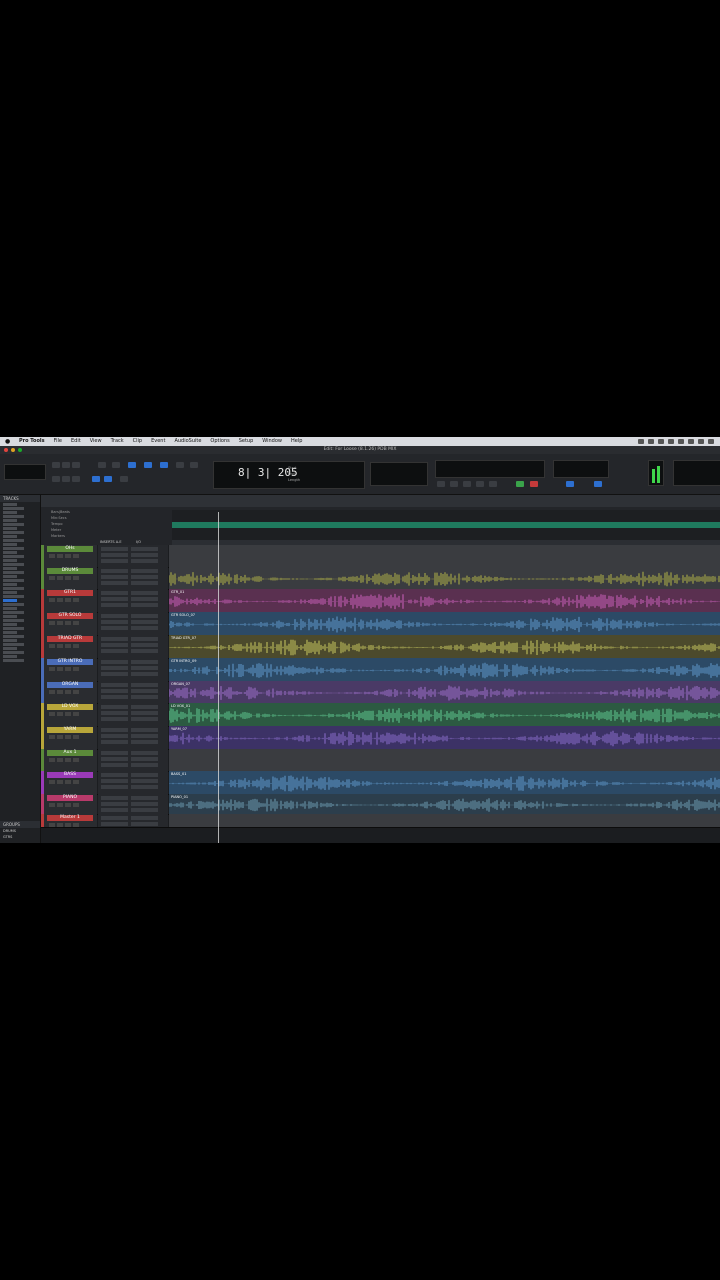 The height and width of the screenshot is (1280, 720). I want to click on menu-event: Event, so click(158, 441).